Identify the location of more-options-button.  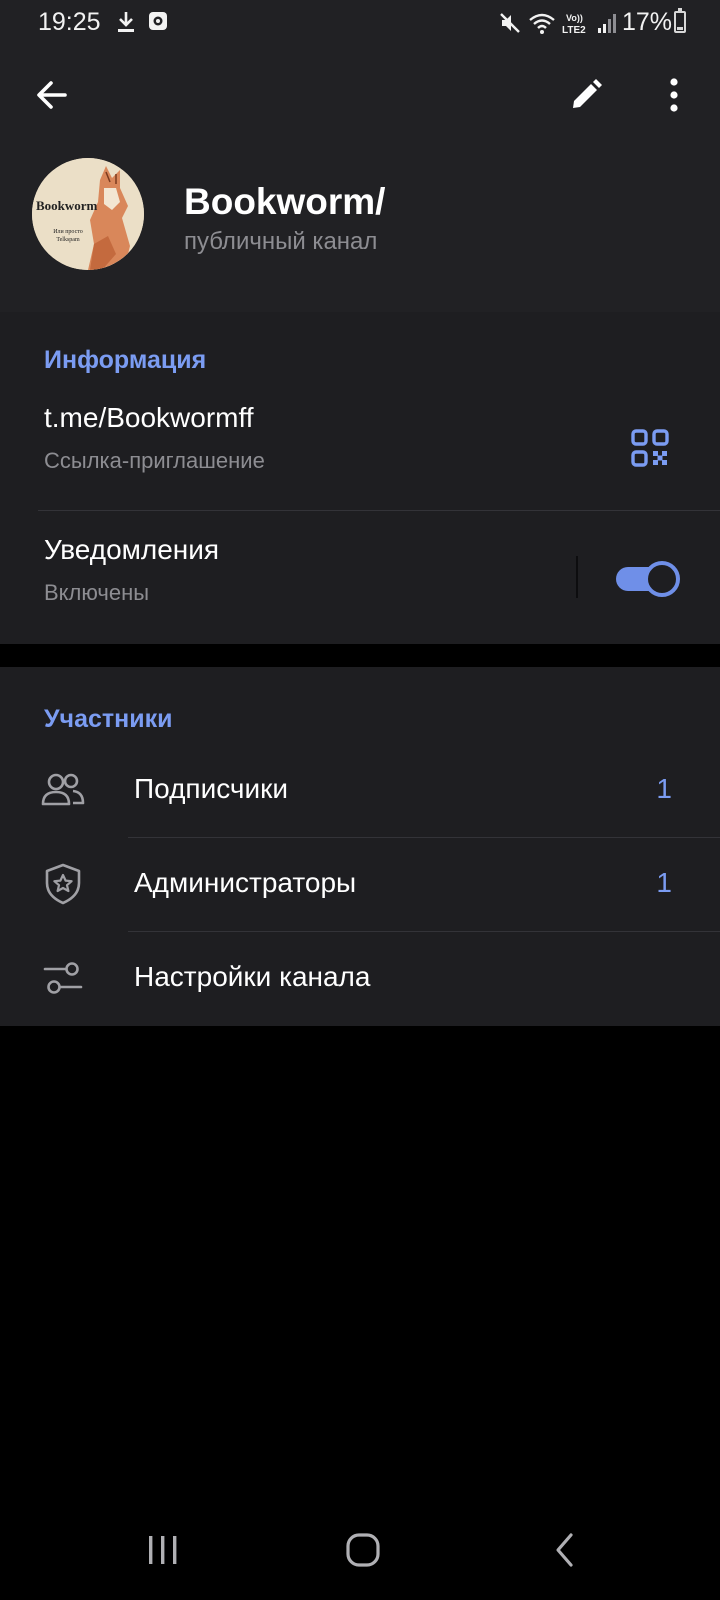
(674, 95).